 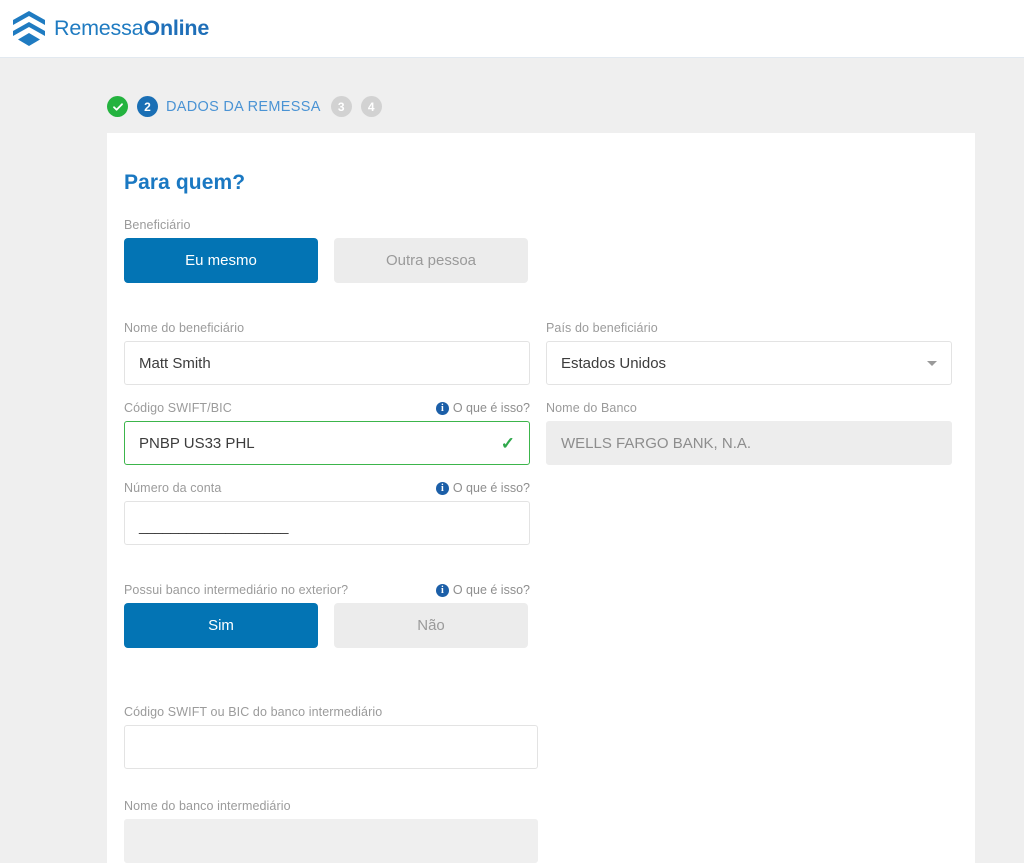 What do you see at coordinates (327, 408) in the screenshot?
I see `swift-code-head: Código SWIFT/BIC i O que é isso?` at bounding box center [327, 408].